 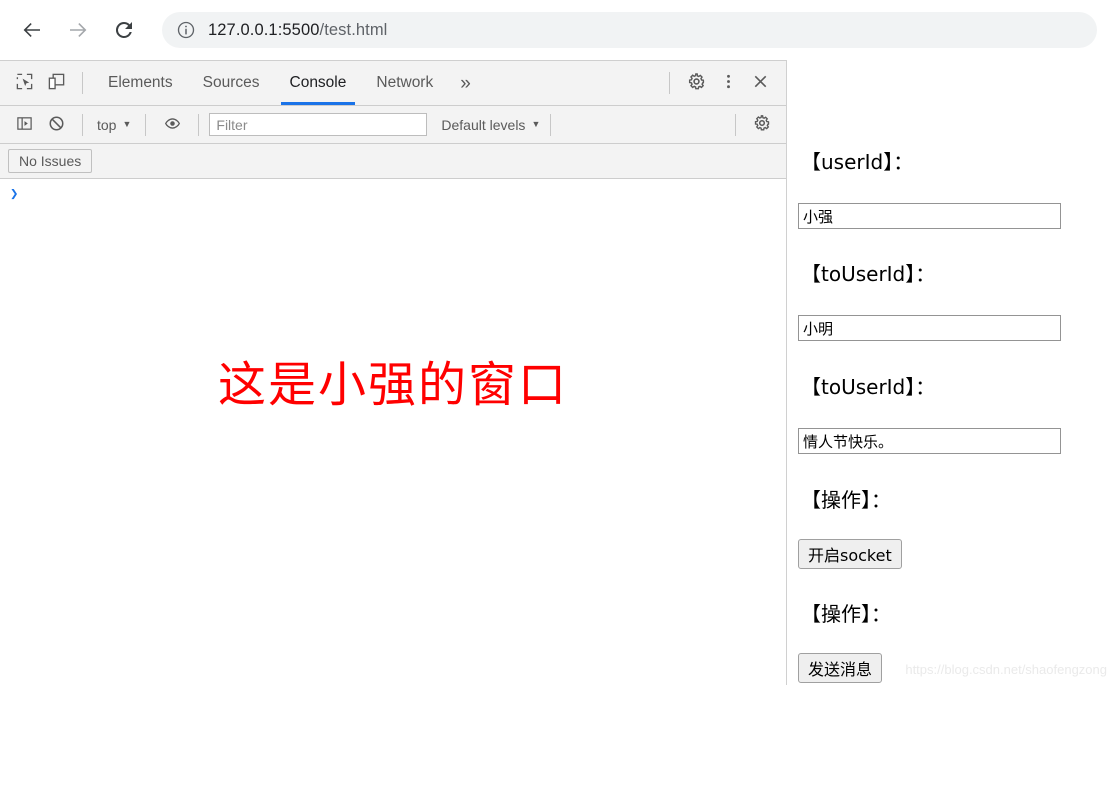 I want to click on tab-sources: Sources, so click(x=231, y=83).